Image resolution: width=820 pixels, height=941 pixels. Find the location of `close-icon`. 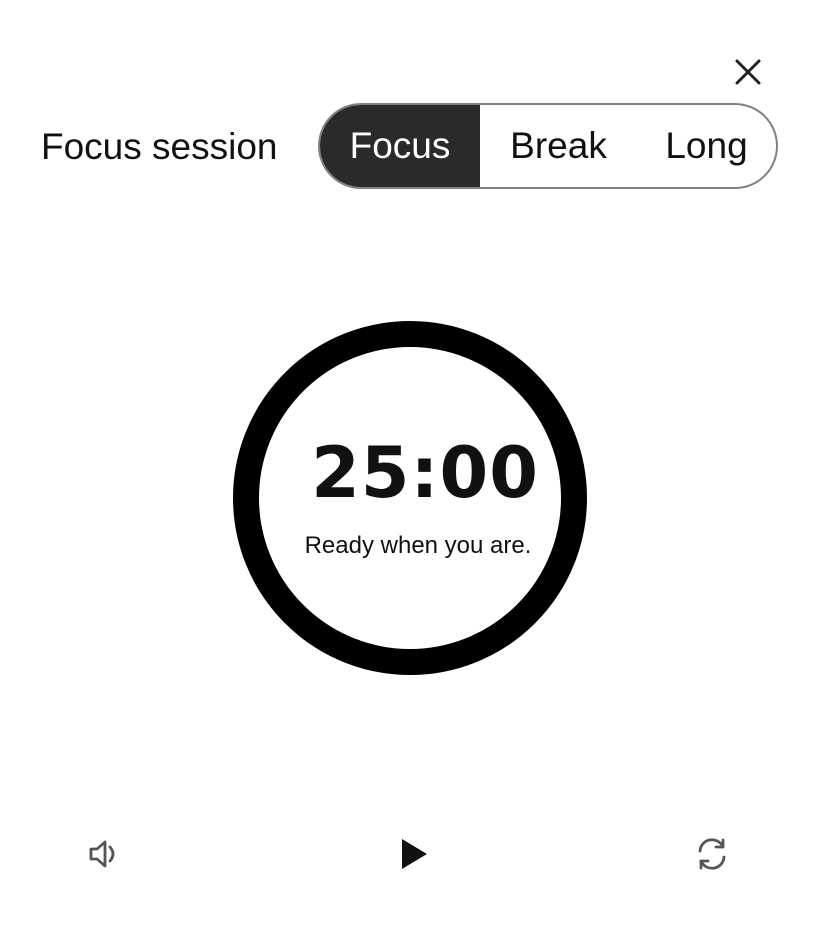

close-icon is located at coordinates (748, 72).